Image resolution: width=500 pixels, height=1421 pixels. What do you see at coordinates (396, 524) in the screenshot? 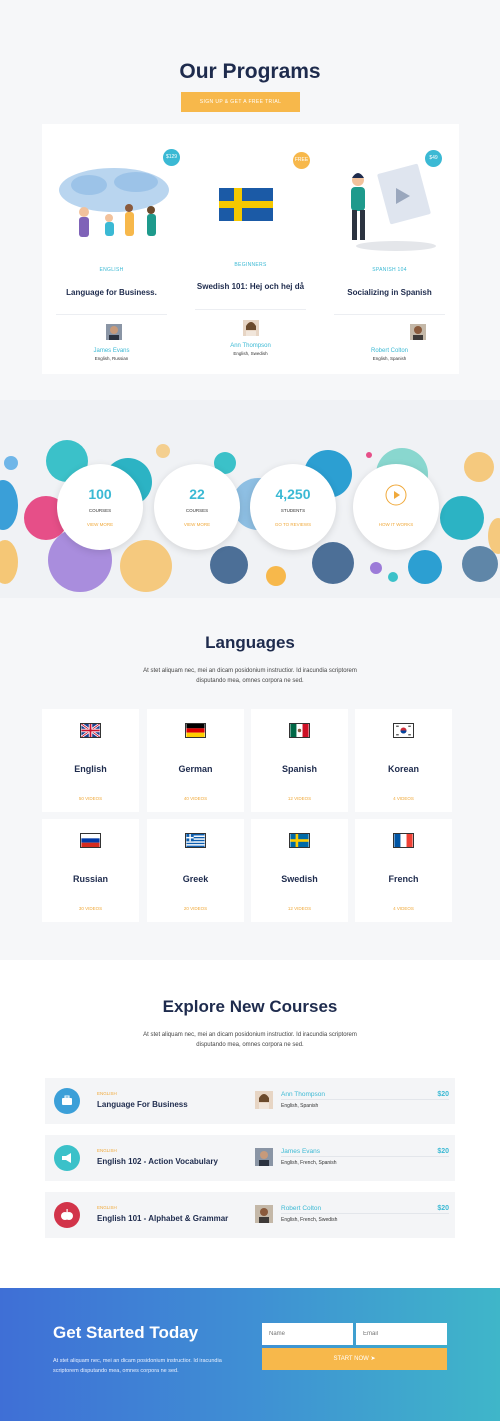
I see `how-it-works-link: HOW IT WORKS` at bounding box center [396, 524].